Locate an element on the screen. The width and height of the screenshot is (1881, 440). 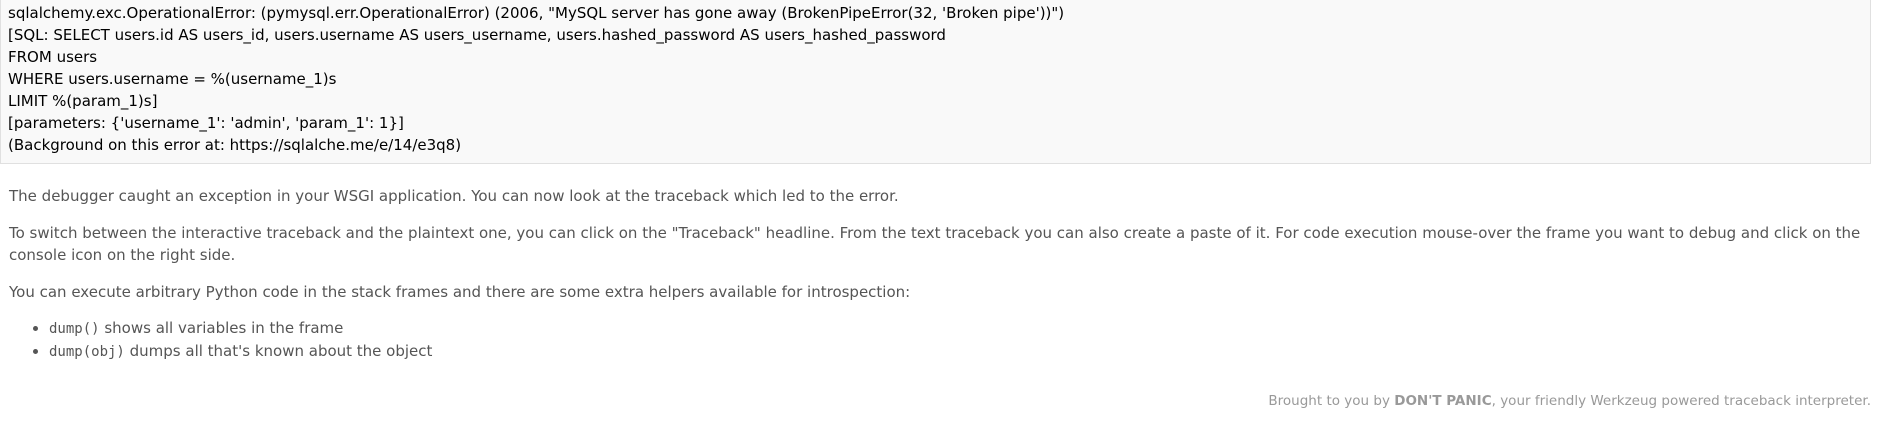
footer-prefix: Brought to you by is located at coordinates (1331, 401).